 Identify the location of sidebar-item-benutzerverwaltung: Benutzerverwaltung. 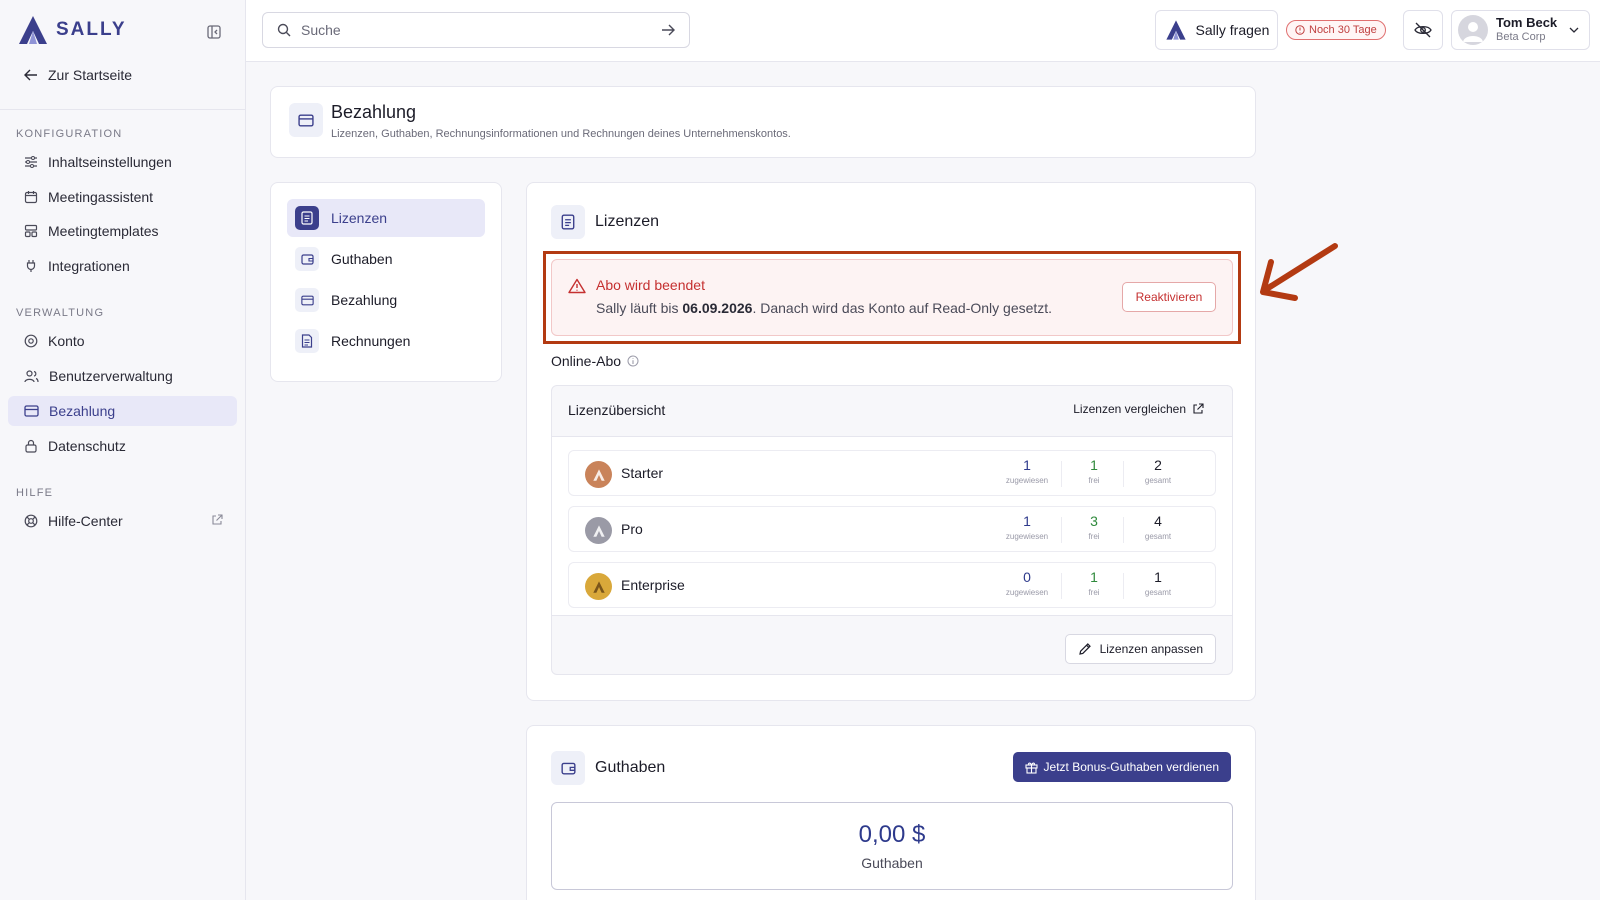
(122, 376).